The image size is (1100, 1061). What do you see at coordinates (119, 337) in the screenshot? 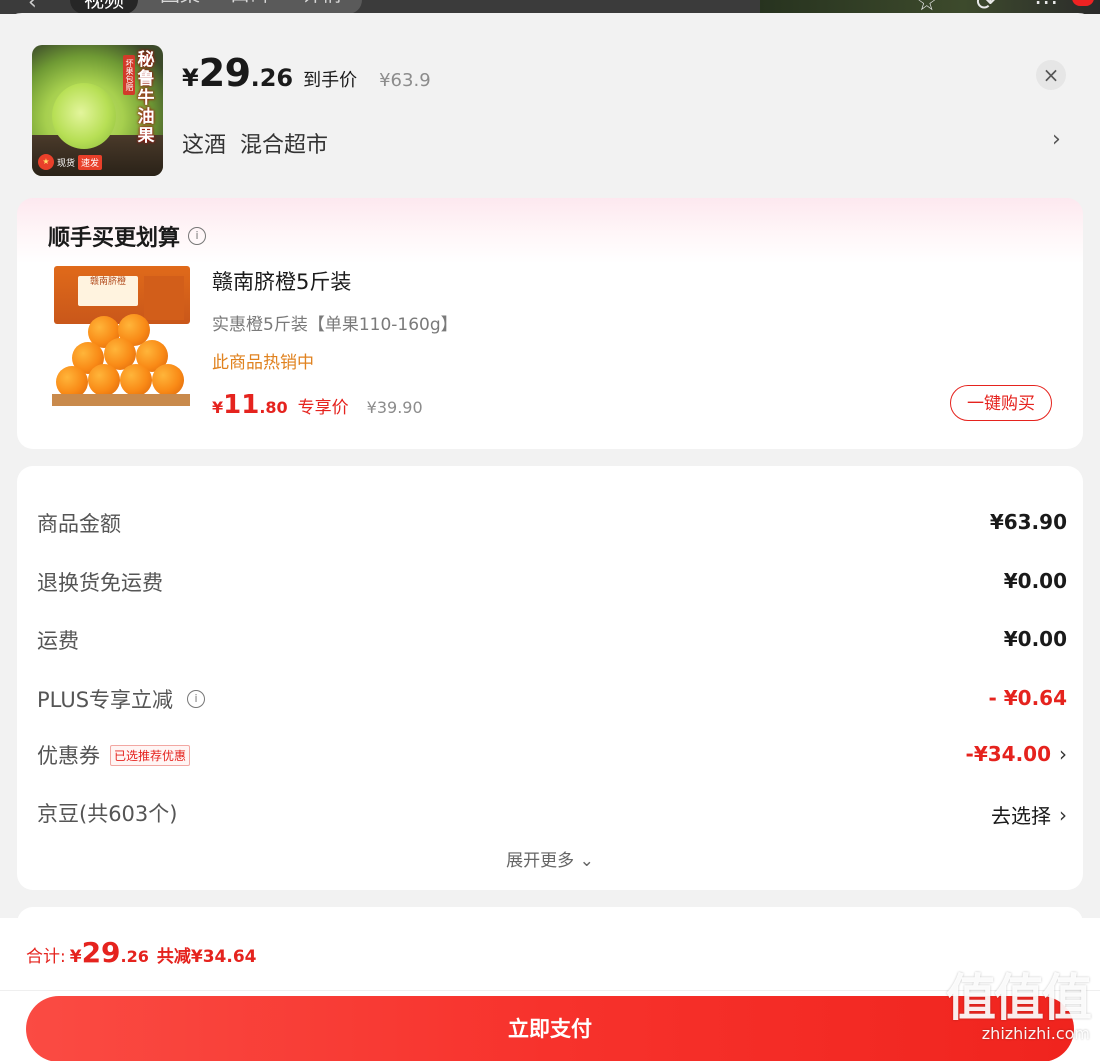
I see `upsell-product-image: 赣南脐橙` at bounding box center [119, 337].